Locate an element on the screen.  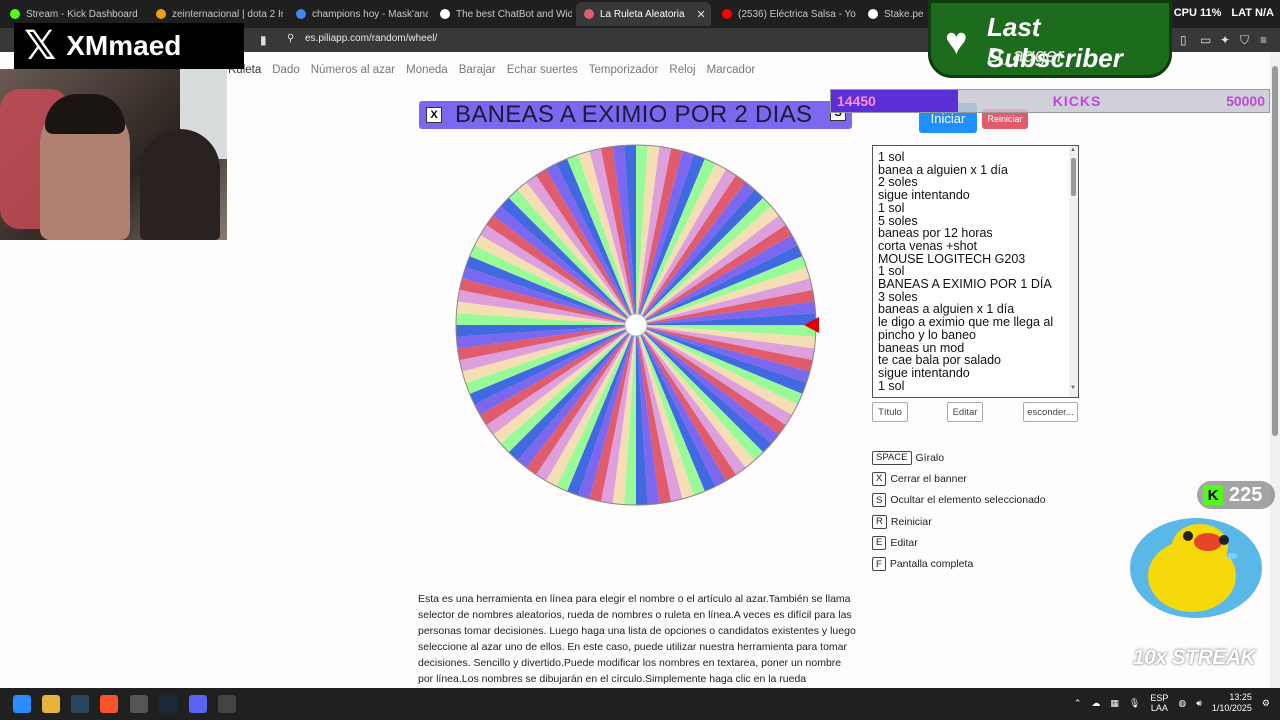
kick-icon: K is located at coordinates (1213, 495).